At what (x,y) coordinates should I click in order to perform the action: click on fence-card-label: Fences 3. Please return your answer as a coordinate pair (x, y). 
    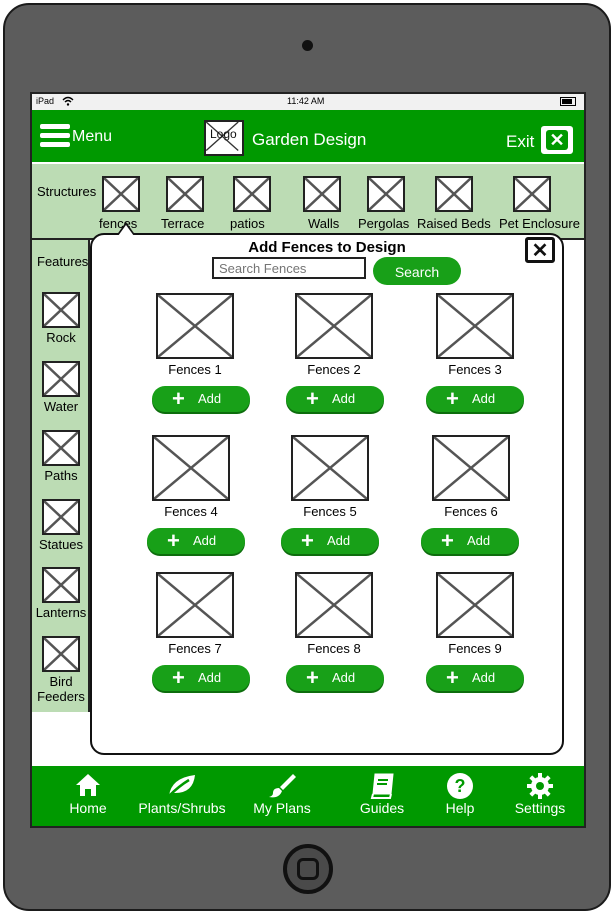
    Looking at the image, I should click on (475, 369).